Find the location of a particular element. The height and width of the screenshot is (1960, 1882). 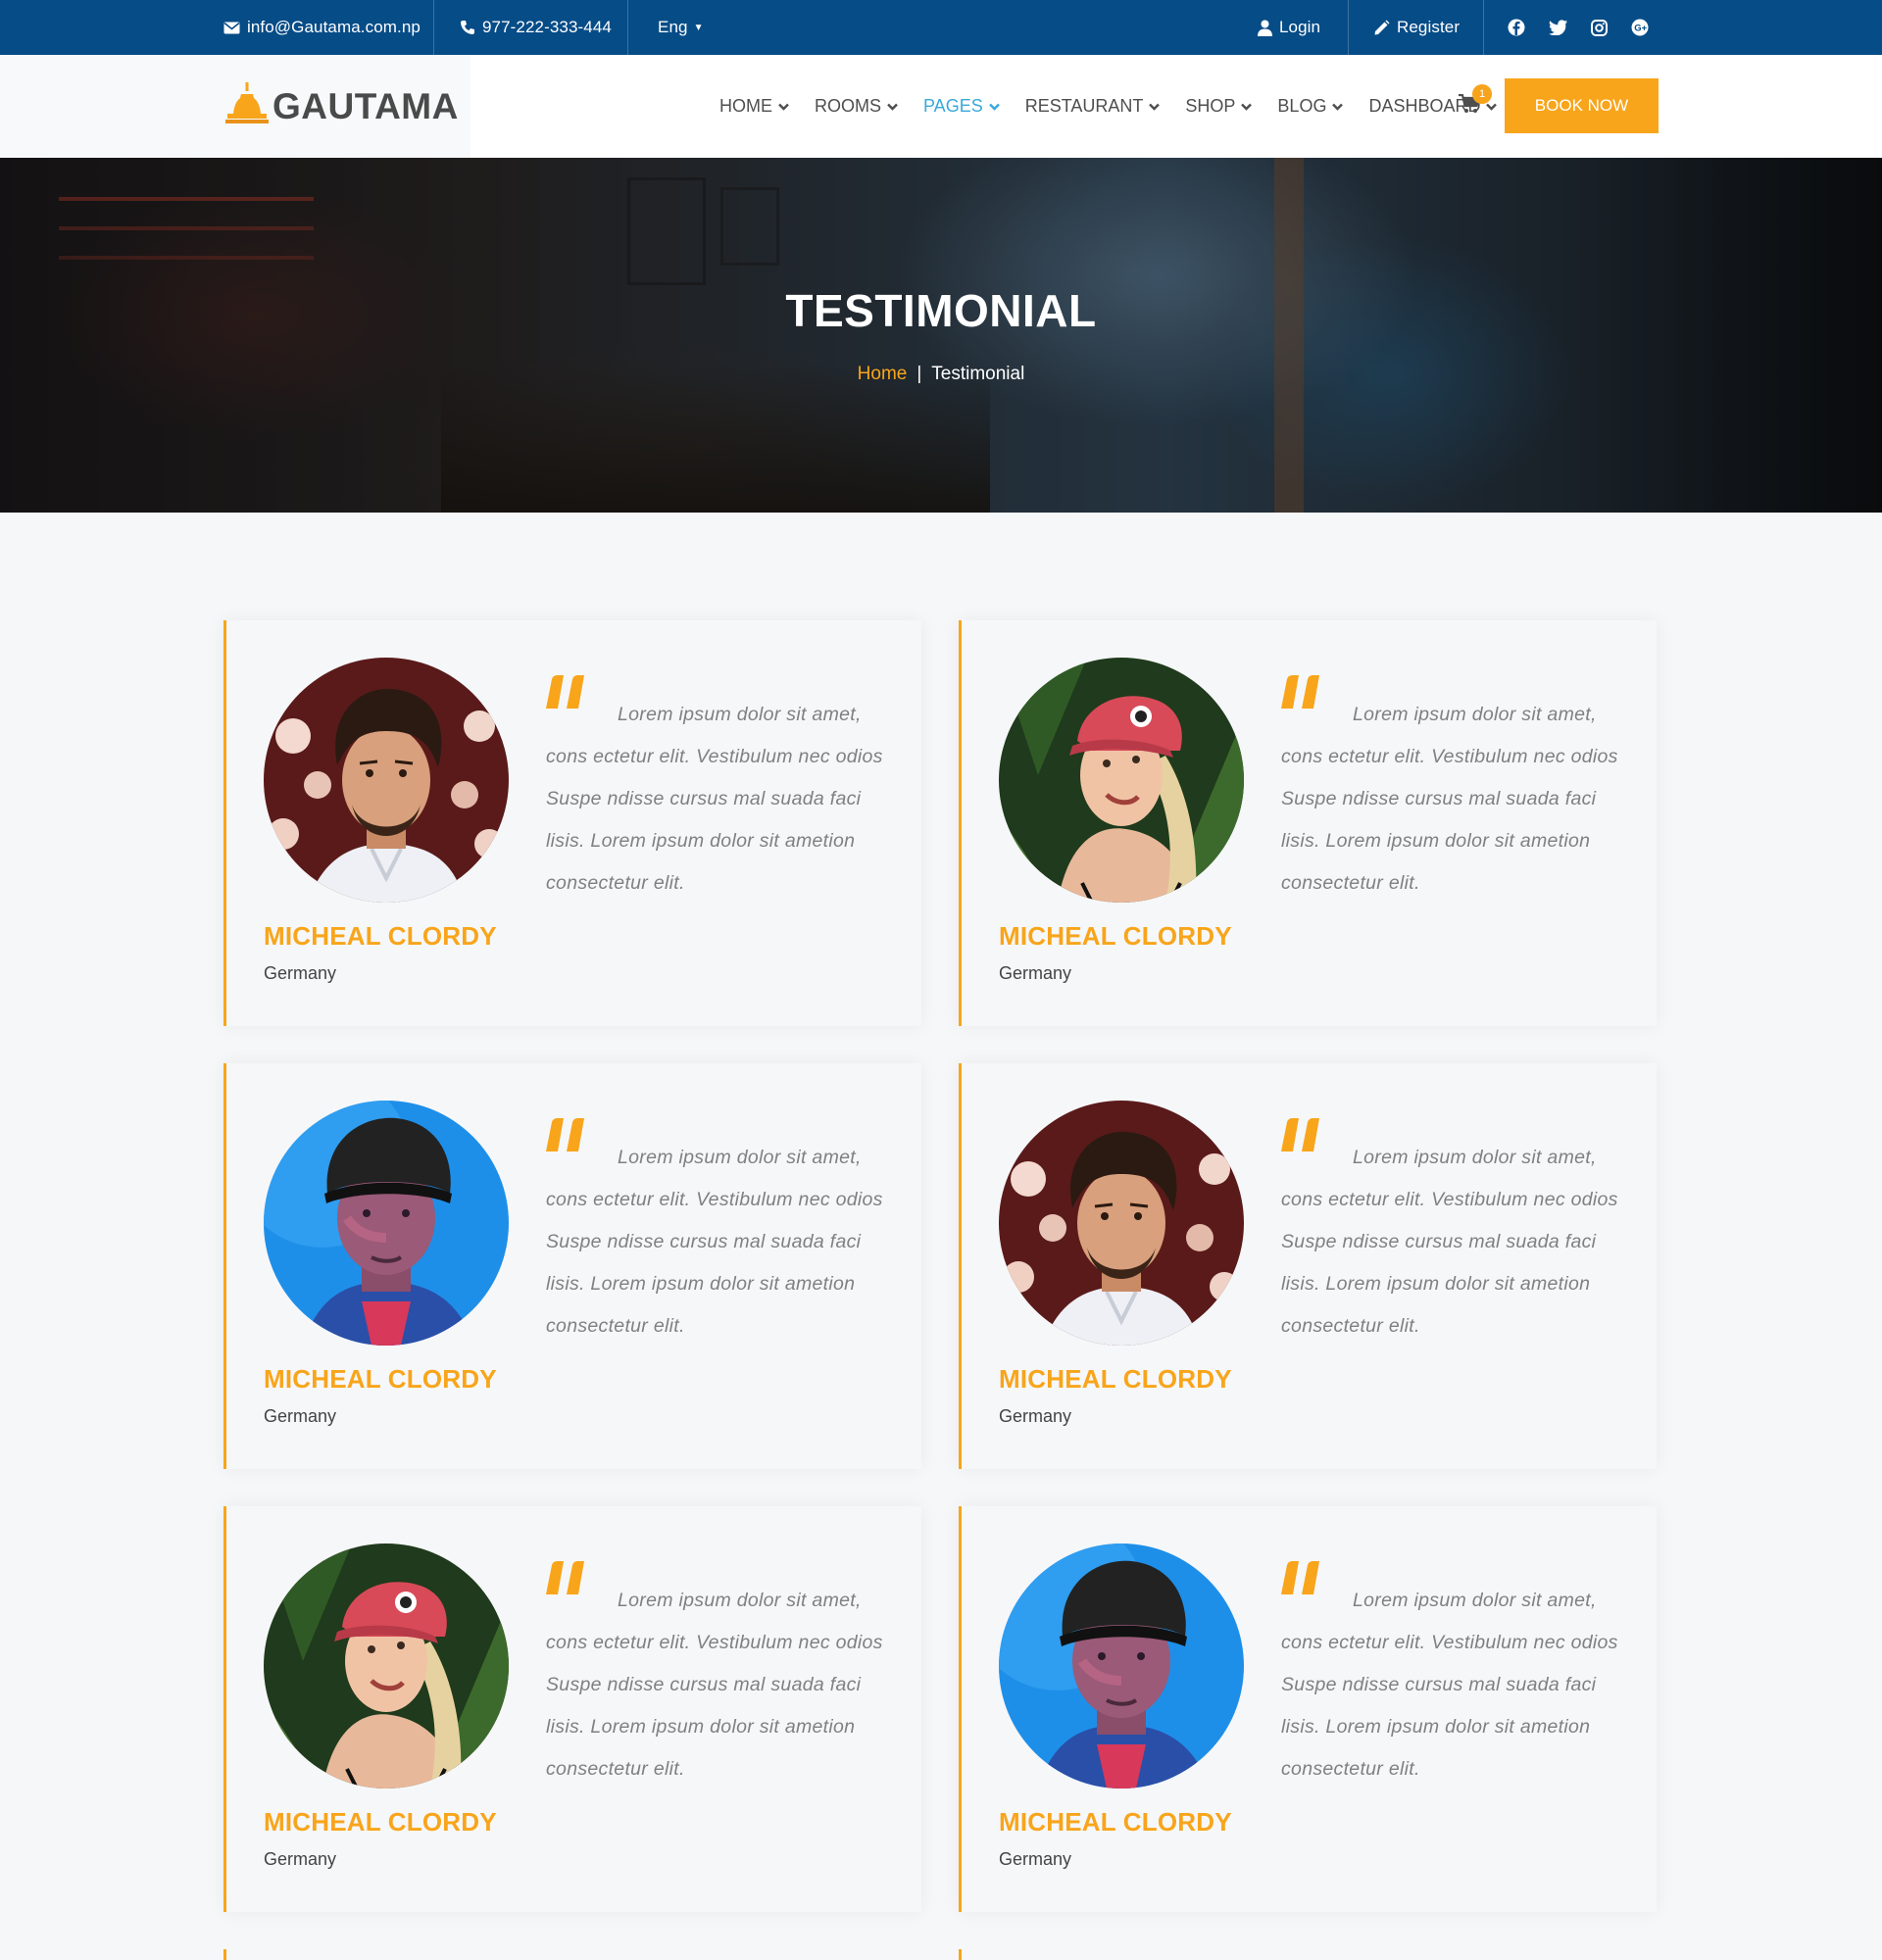

facebook-icon is located at coordinates (1516, 27).